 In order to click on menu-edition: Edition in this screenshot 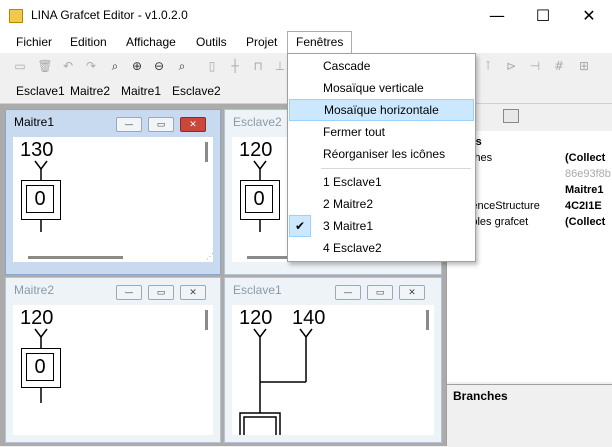, I will do `click(88, 42)`.